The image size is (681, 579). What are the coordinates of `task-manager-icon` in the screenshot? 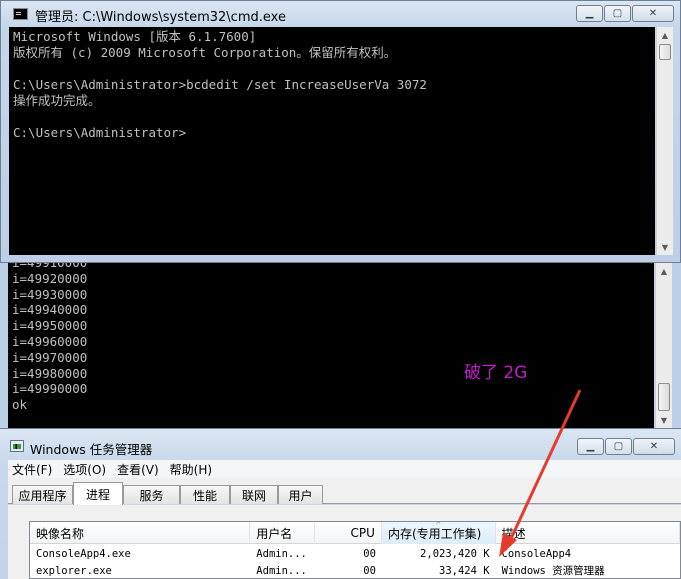 It's located at (17, 446).